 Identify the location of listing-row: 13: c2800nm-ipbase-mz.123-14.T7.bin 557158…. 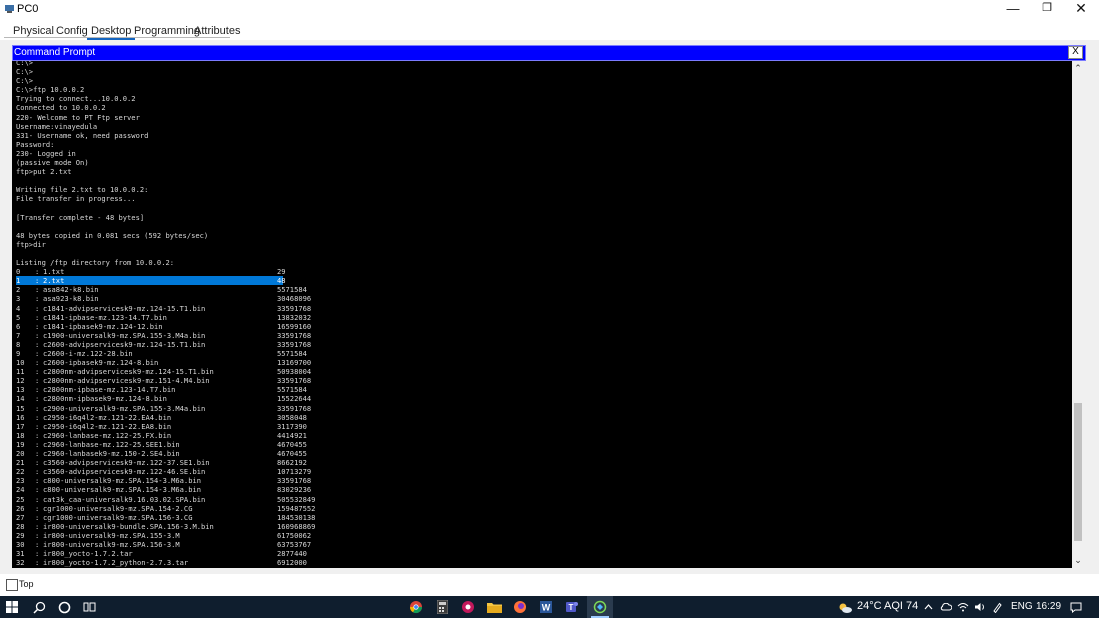
(165, 389).